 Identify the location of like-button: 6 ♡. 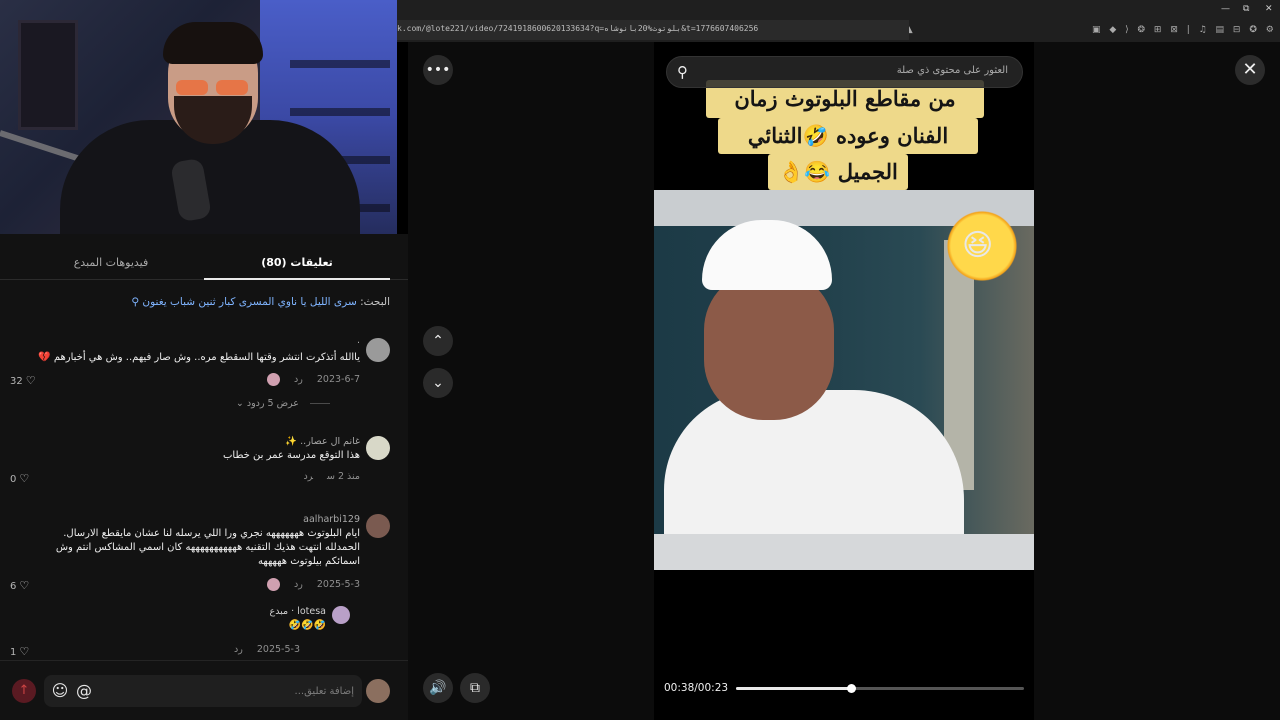
(19, 585).